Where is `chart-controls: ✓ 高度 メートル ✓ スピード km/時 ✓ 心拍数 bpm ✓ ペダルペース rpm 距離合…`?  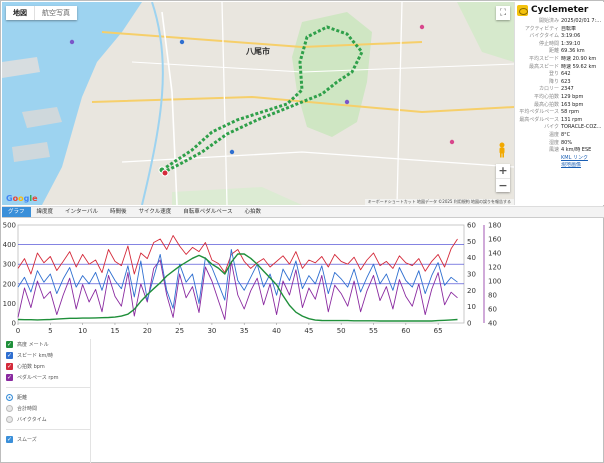 chart-controls: ✓ 高度 メートル ✓ スピード km/時 ✓ 心拍数 bpm ✓ ペダルペース rpm 距離合… is located at coordinates (48, 392).